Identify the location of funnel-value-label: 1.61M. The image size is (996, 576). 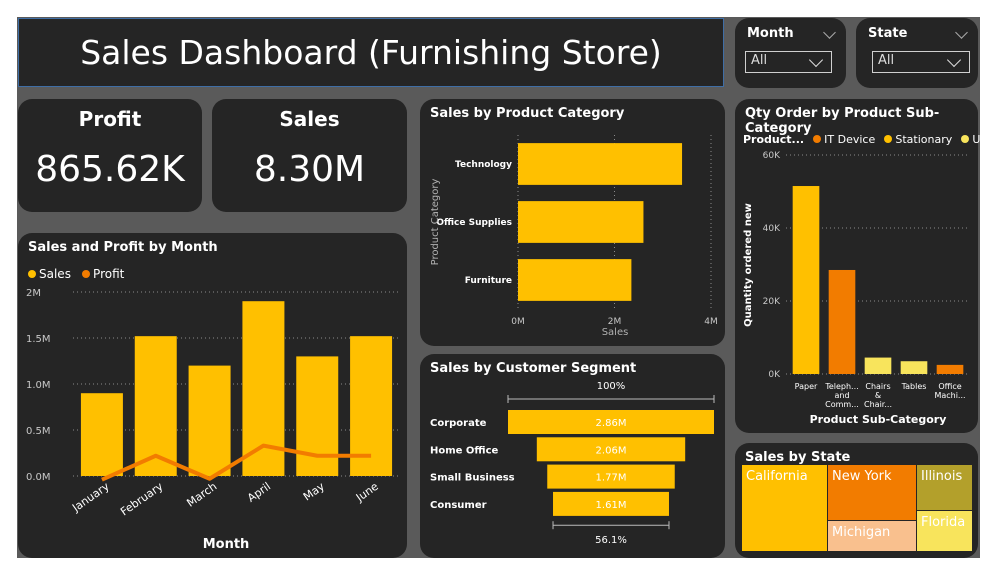
(611, 505).